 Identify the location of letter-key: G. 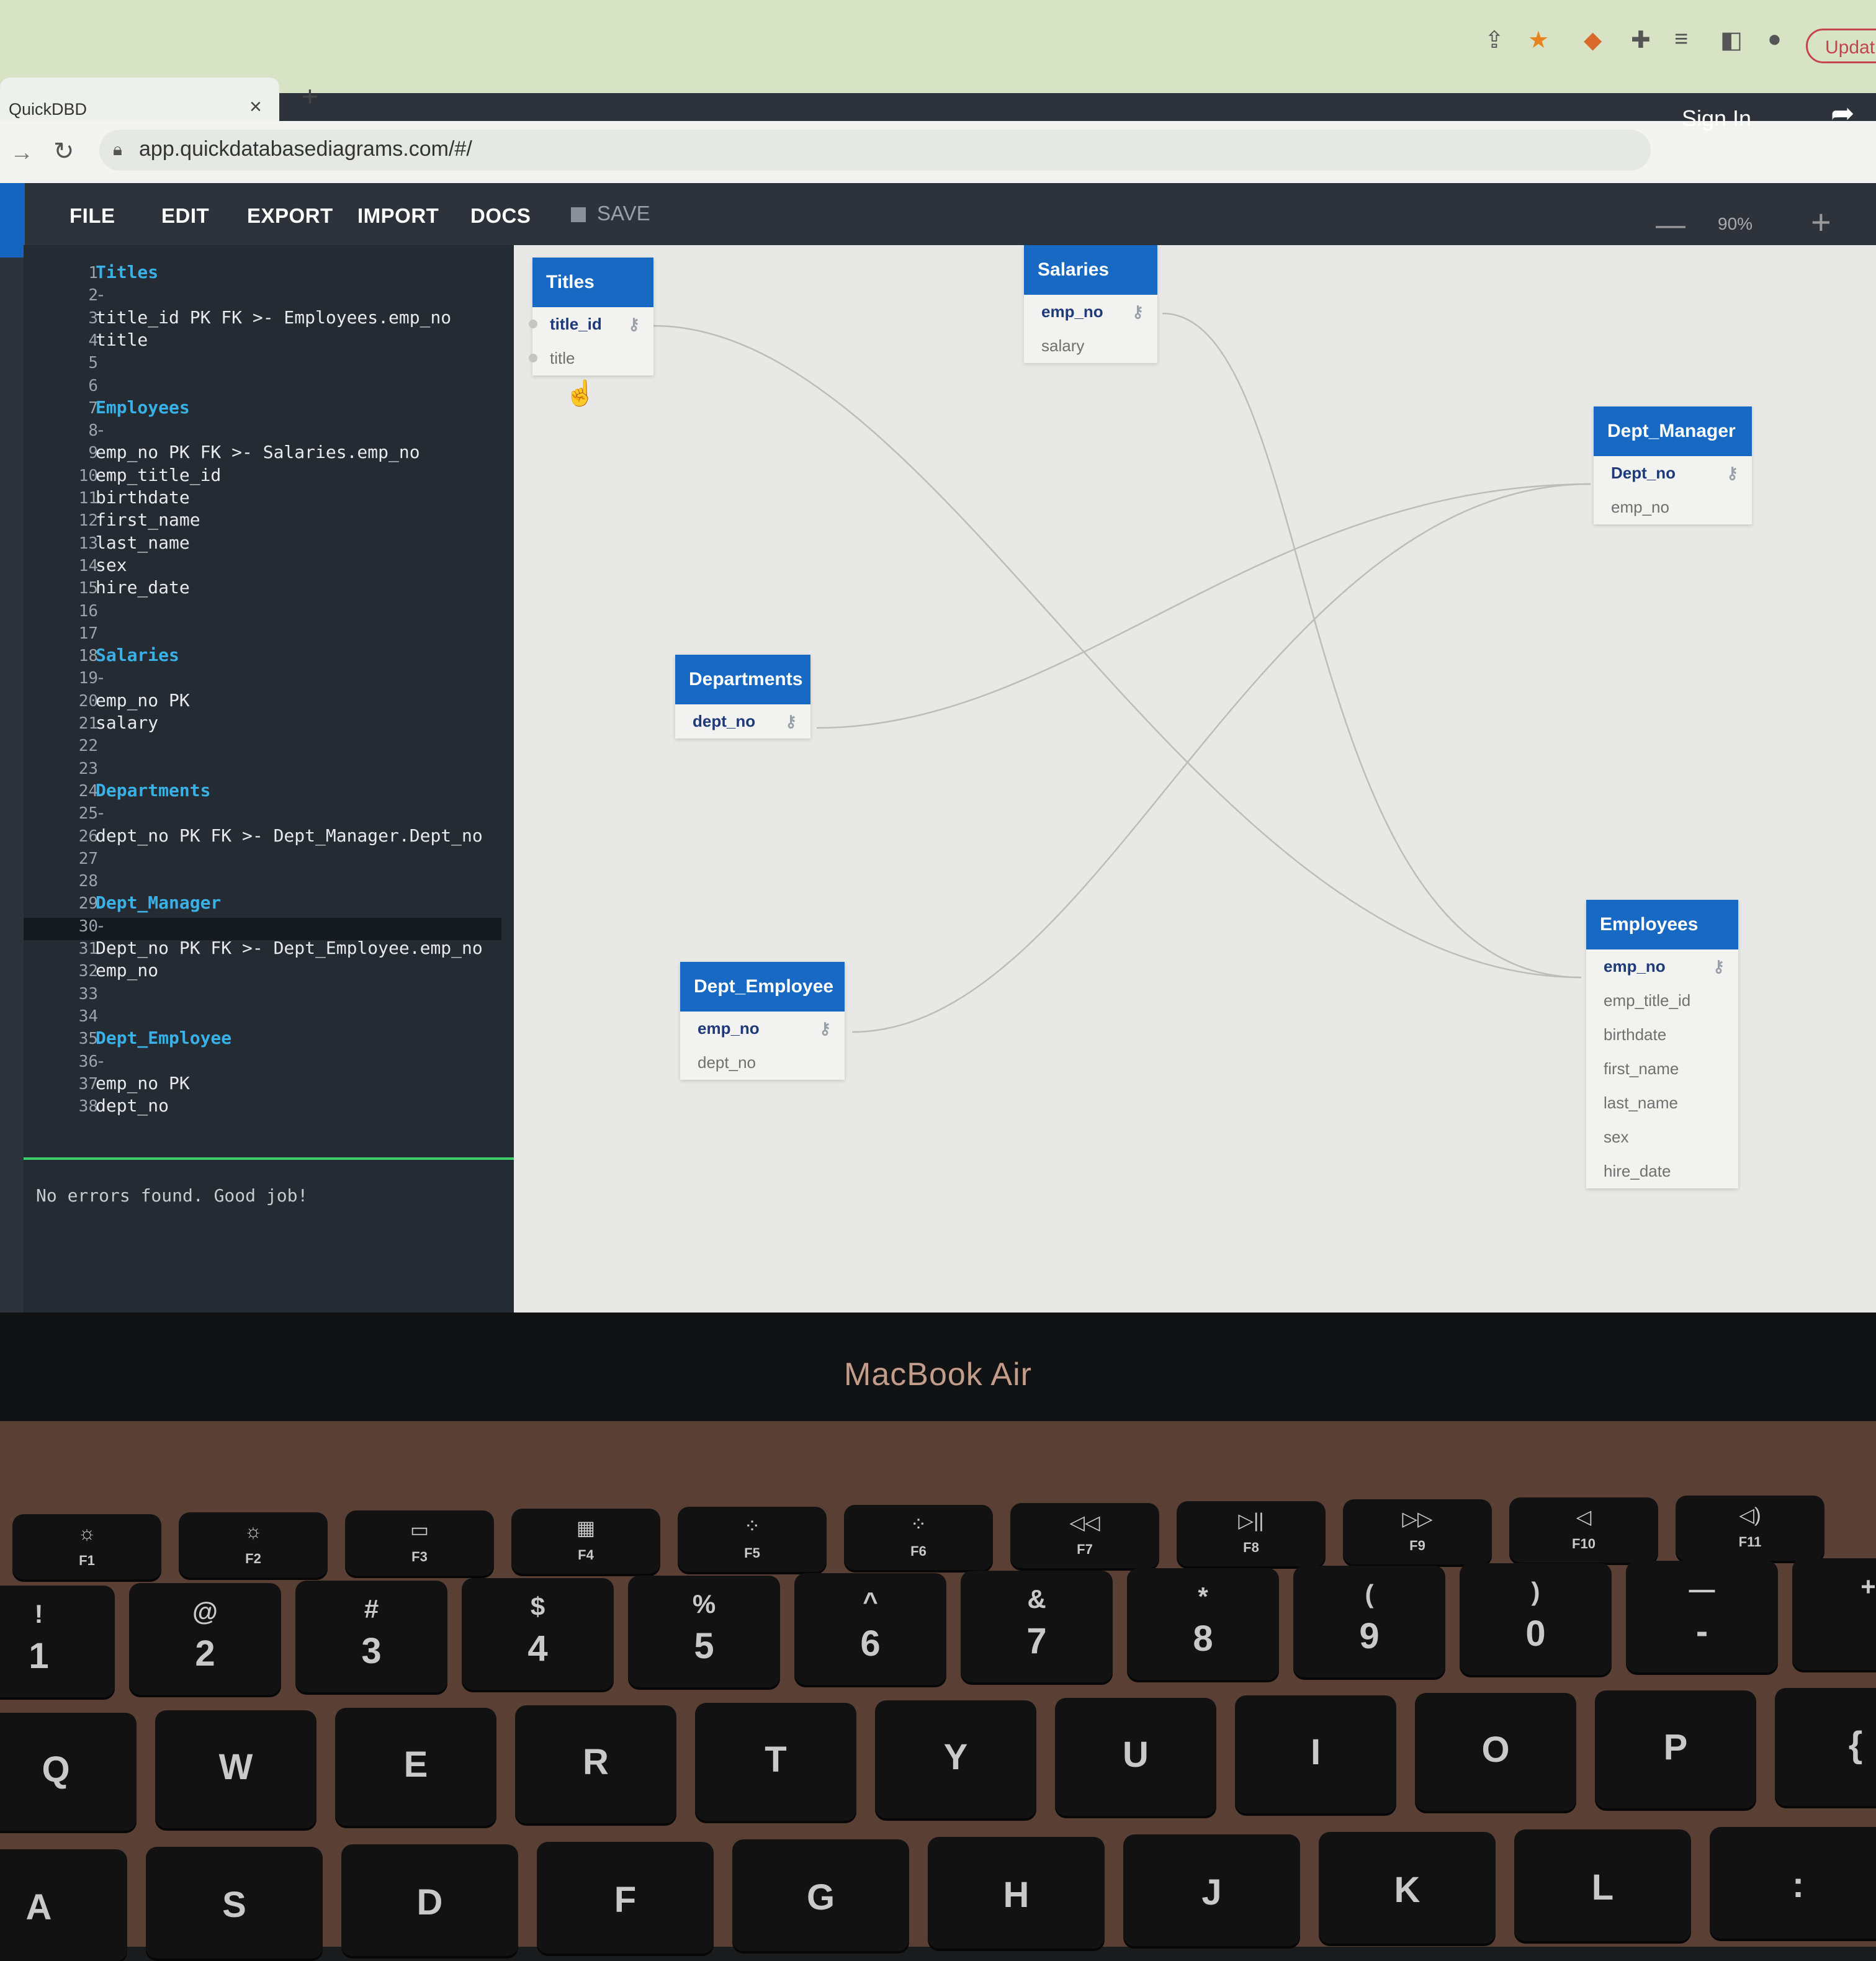
(820, 1895).